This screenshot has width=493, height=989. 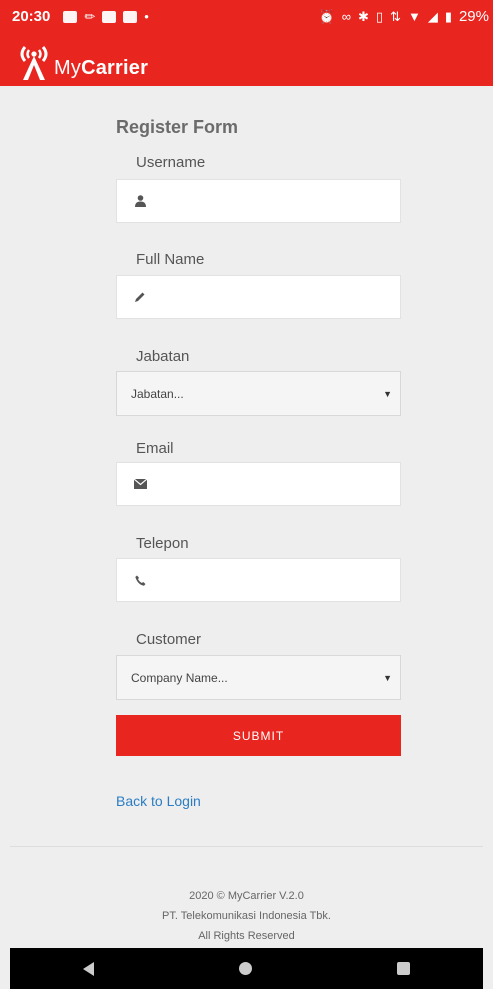 I want to click on app-notification-icon, so click(x=130, y=16).